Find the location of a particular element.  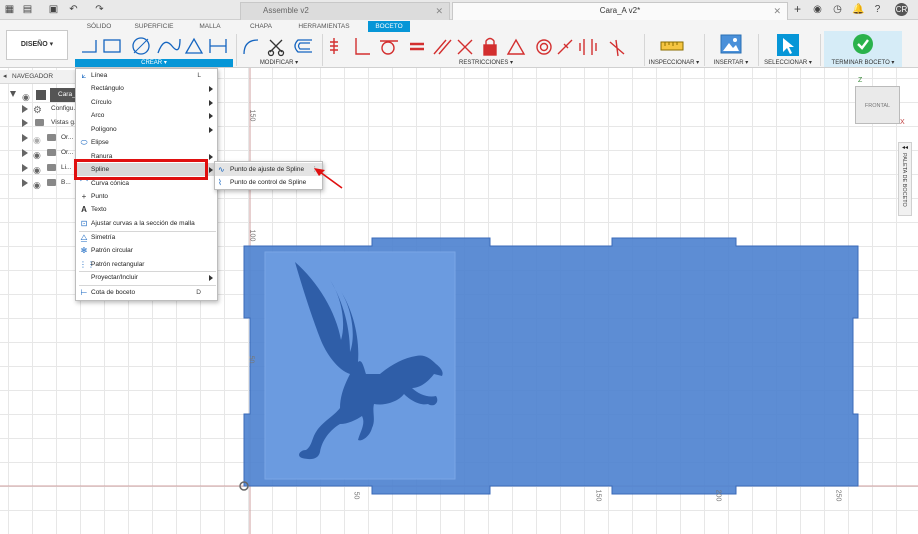

navigator-header: ◂ NAVEGADOR is located at coordinates (38, 77).